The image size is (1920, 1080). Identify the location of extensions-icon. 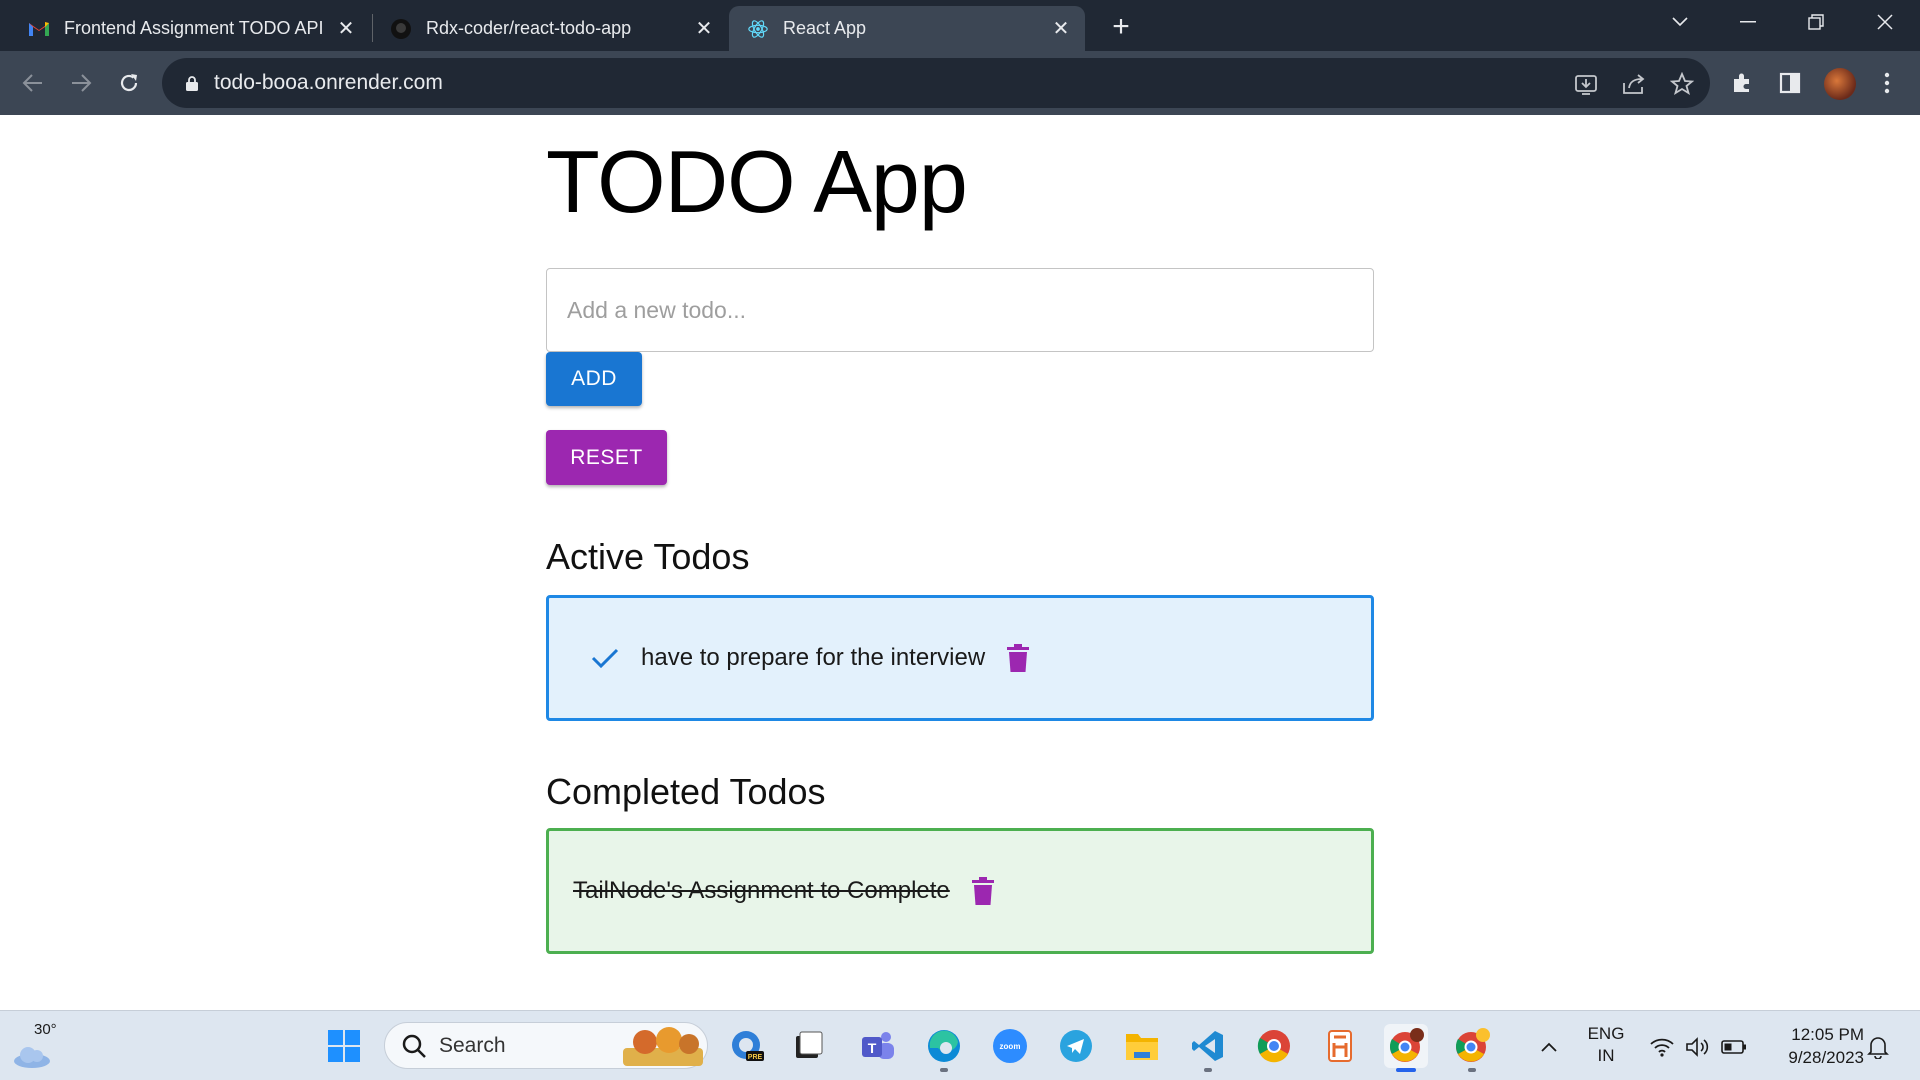
(1742, 83).